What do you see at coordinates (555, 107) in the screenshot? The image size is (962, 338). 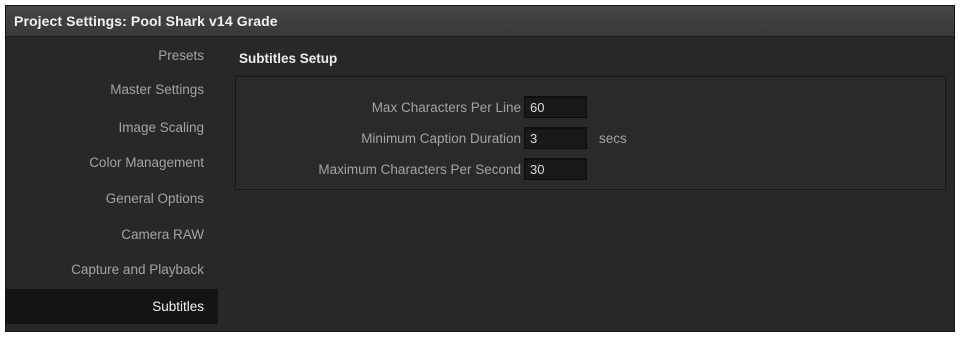 I see `max-characters-per-line-input` at bounding box center [555, 107].